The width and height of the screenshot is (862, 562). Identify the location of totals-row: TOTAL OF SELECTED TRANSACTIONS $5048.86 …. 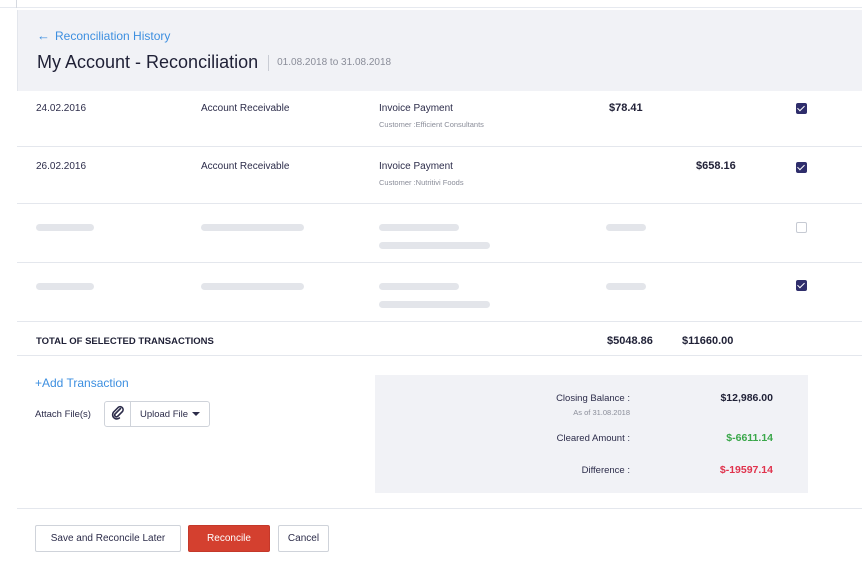
(439, 339).